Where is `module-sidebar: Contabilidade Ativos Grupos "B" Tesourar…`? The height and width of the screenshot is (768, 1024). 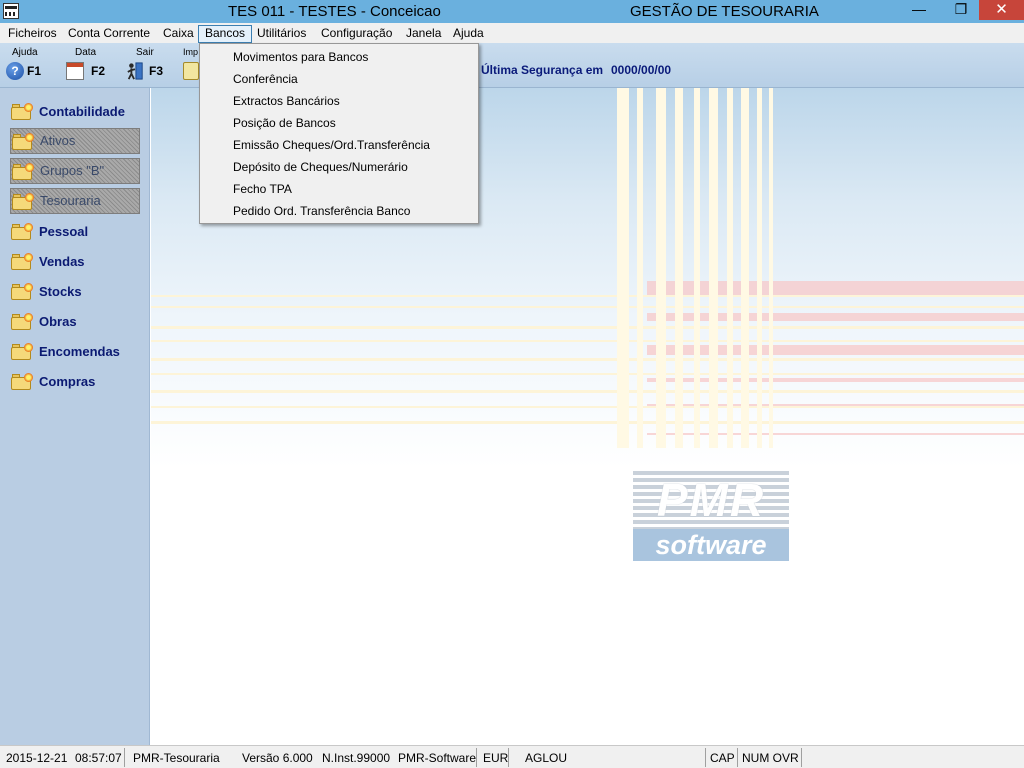
module-sidebar: Contabilidade Ativos Grupos "B" Tesourar… is located at coordinates (75, 416).